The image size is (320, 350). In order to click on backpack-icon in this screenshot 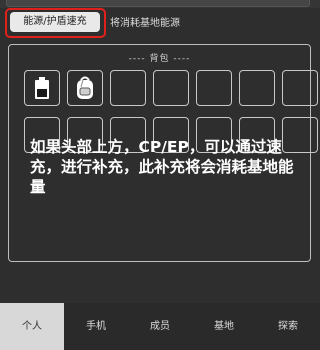, I will do `click(85, 88)`.